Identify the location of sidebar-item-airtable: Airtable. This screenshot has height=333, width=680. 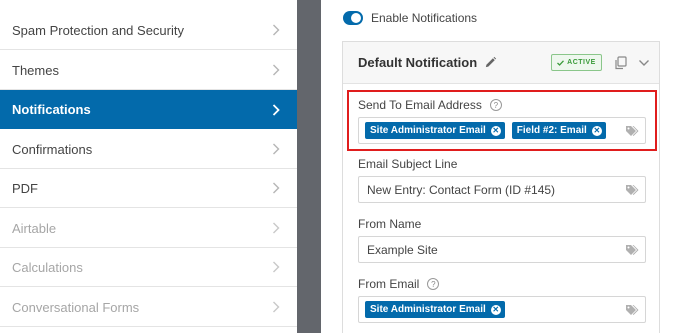
(148, 228).